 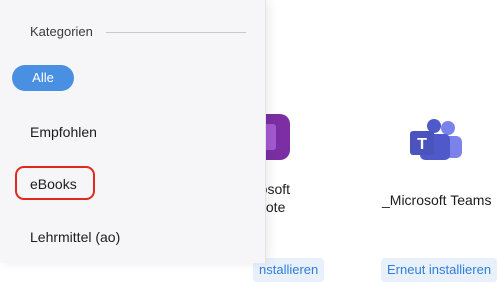 I want to click on title-divider, so click(x=176, y=32).